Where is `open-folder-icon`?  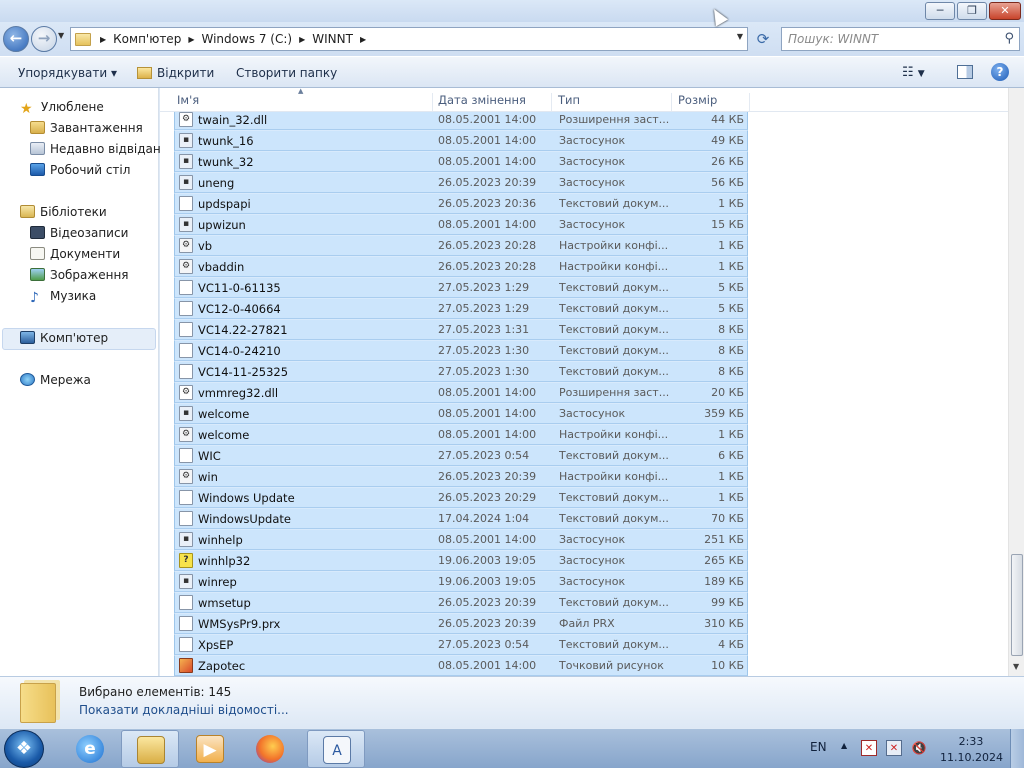 open-folder-icon is located at coordinates (144, 73).